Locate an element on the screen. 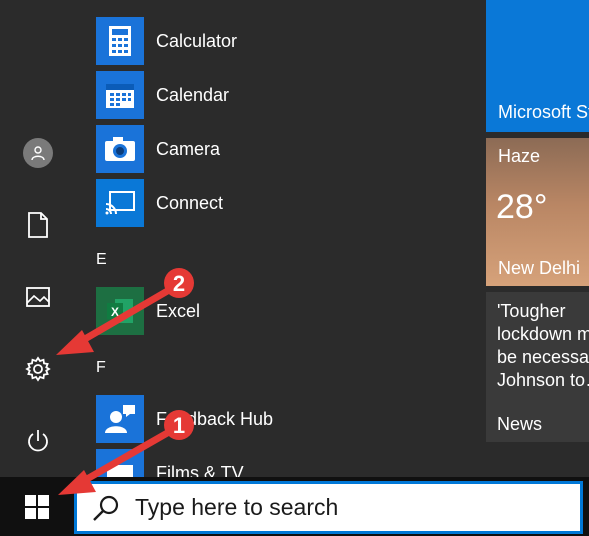 The image size is (589, 536). settings-button is located at coordinates (38, 369).